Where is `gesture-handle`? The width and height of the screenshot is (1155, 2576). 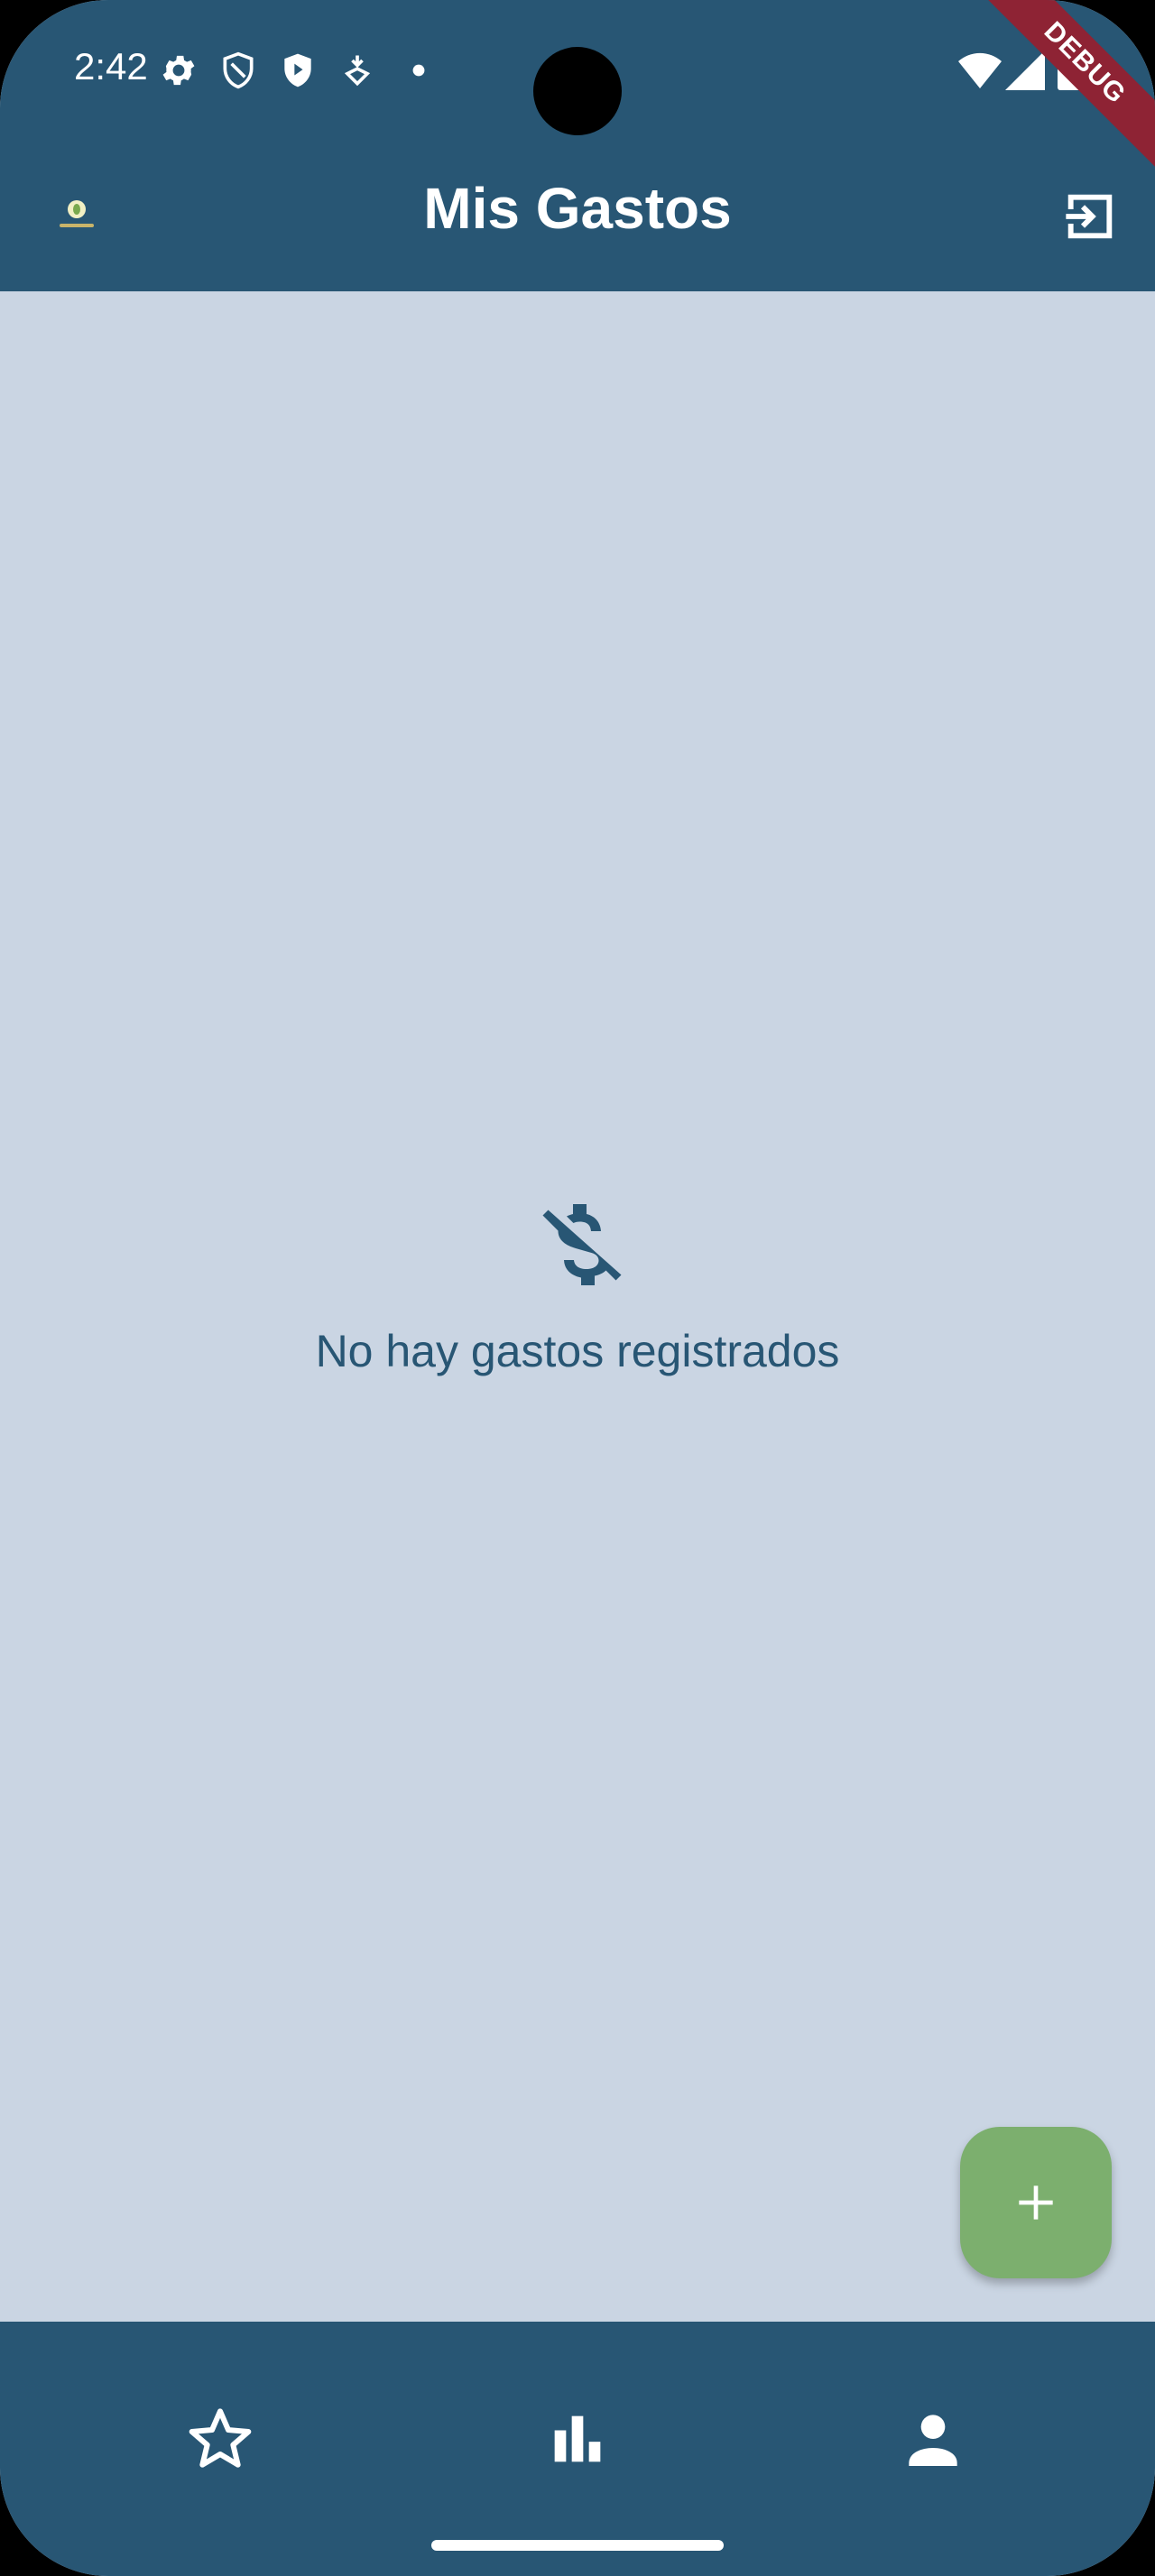
gesture-handle is located at coordinates (577, 2546).